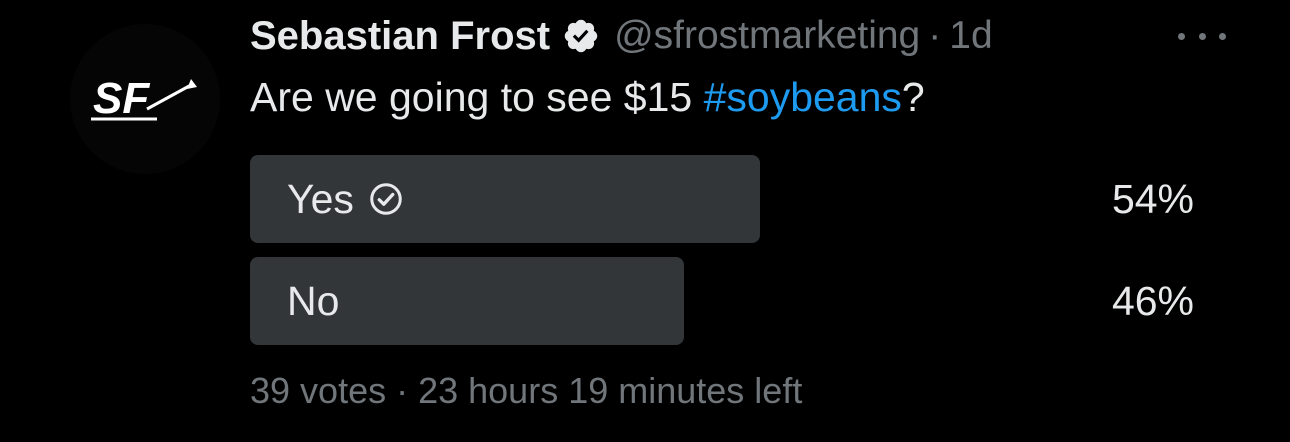 The width and height of the screenshot is (1290, 442). What do you see at coordinates (1202, 36) in the screenshot?
I see `more-options-icon` at bounding box center [1202, 36].